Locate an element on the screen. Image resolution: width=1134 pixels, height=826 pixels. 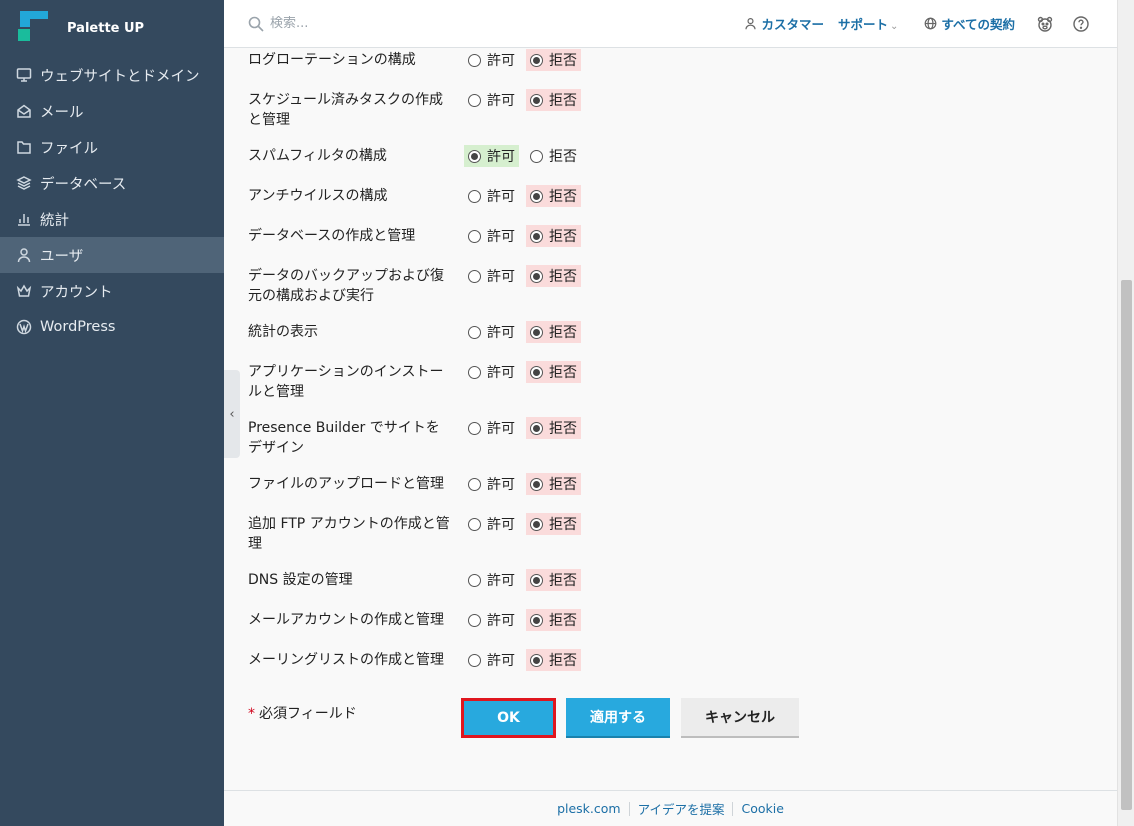
scrollbar is located at coordinates (1125, 413).